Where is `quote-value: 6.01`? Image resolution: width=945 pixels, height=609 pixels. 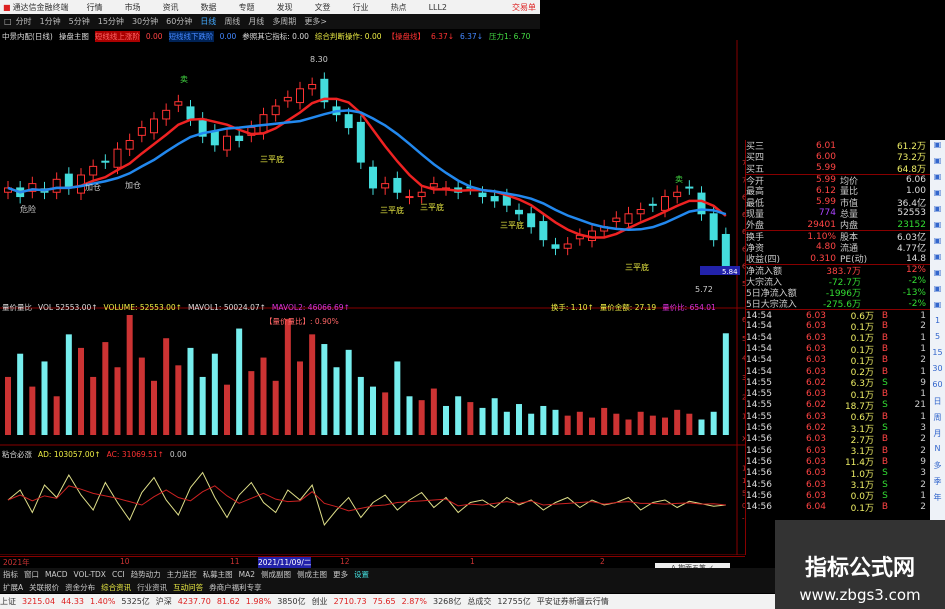
quote-value: 6.01 is located at coordinates (825, 145).